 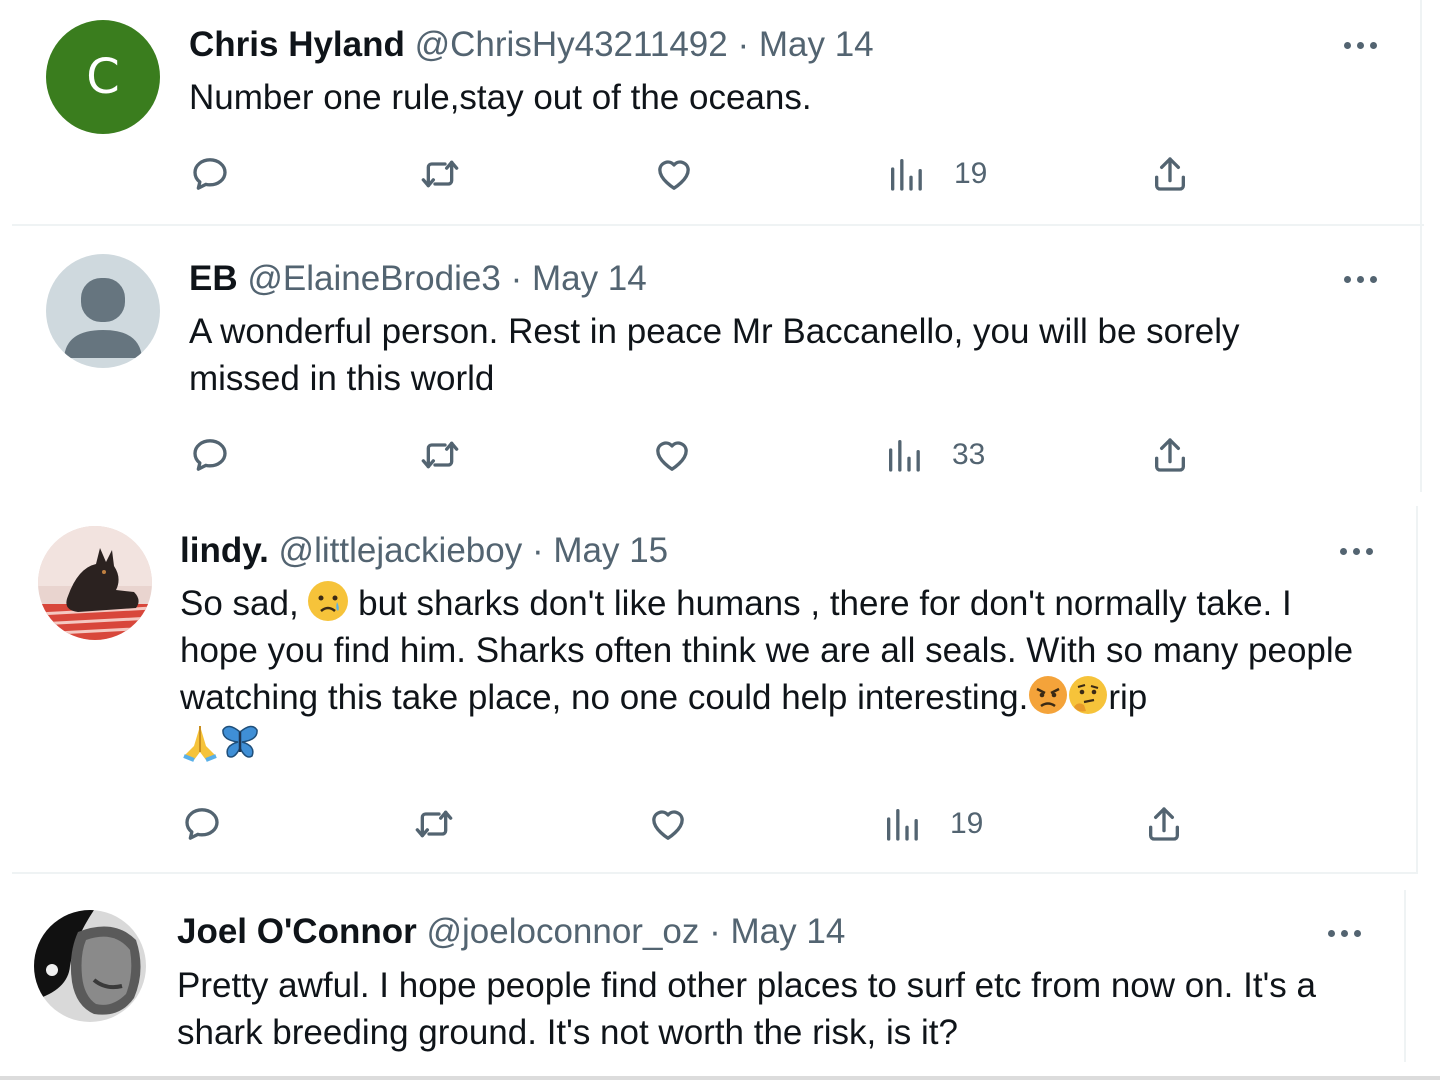 I want to click on avatar-letter: C, so click(x=103, y=77).